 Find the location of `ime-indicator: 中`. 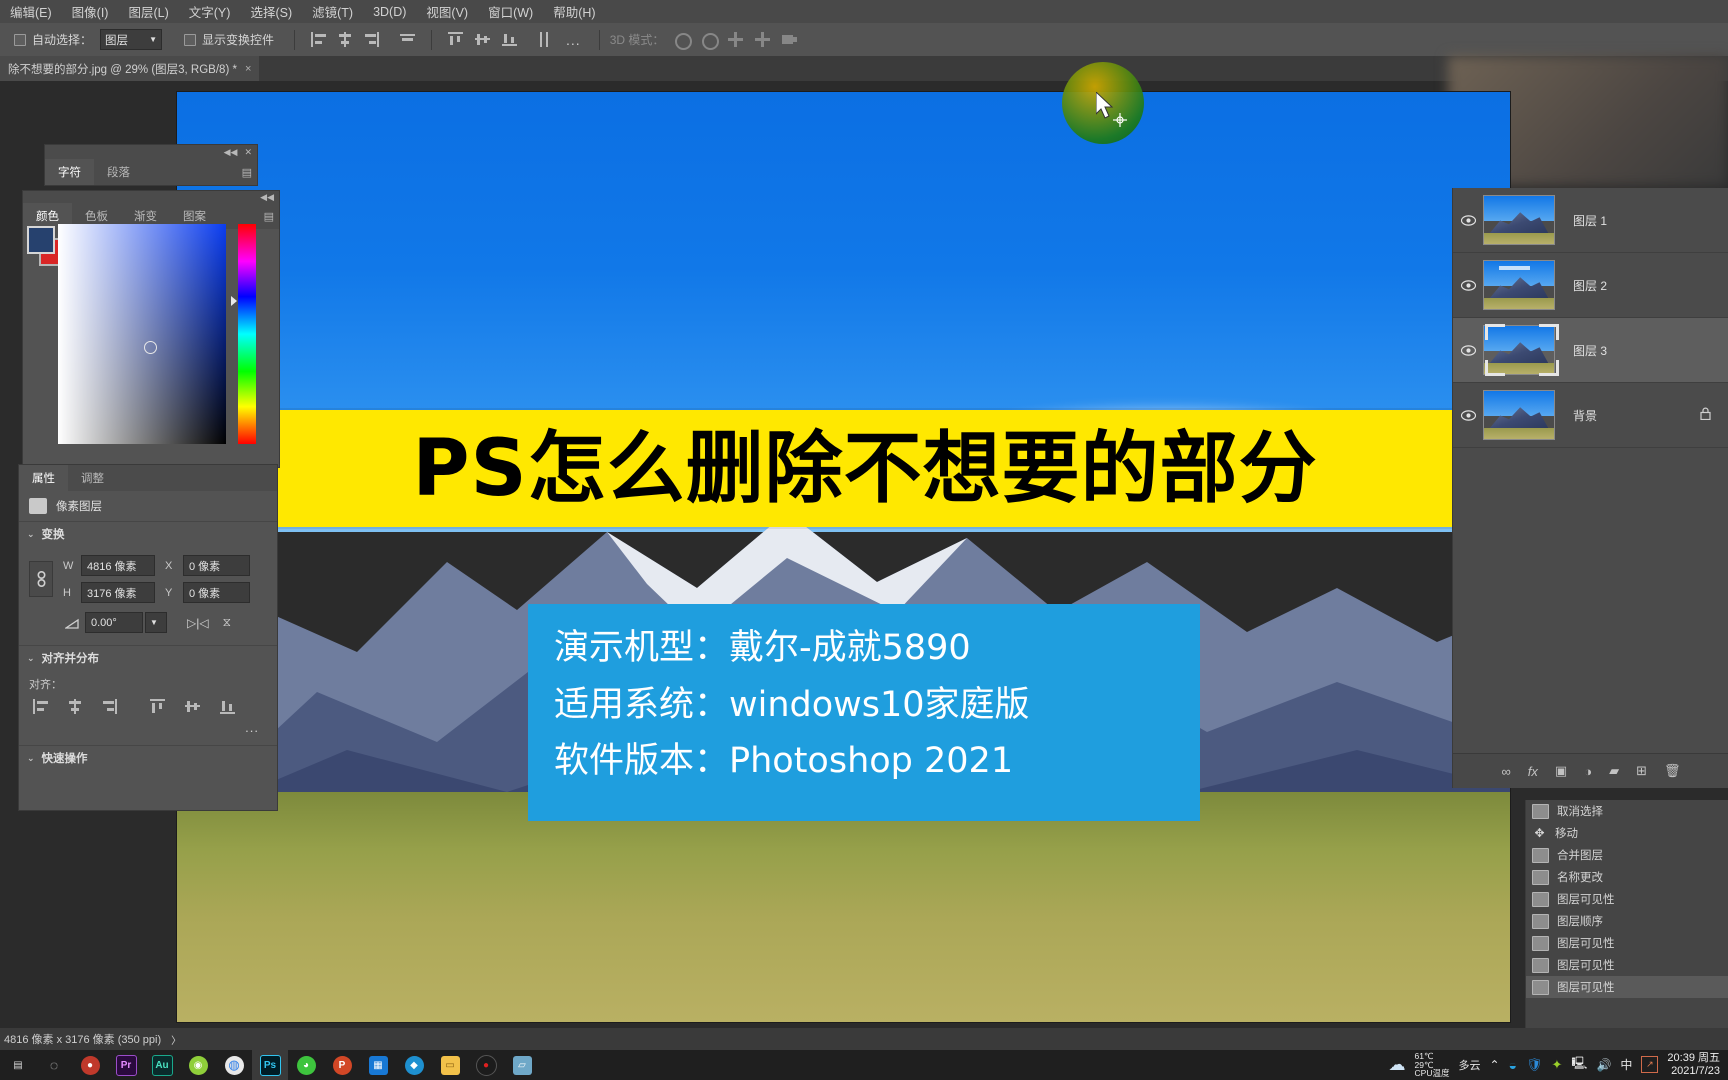

ime-indicator: 中 is located at coordinates (1626, 1064).